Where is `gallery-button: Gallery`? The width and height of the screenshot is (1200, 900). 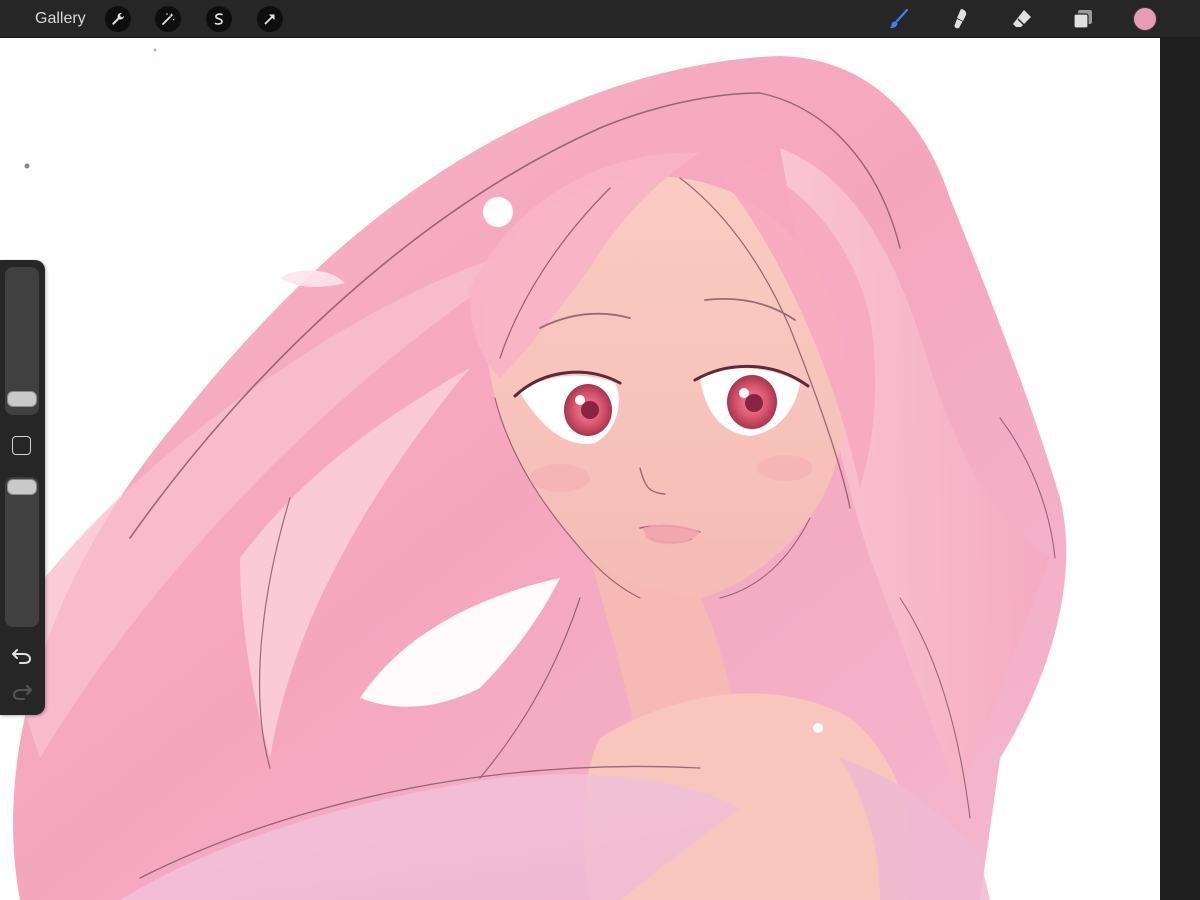
gallery-button: Gallery is located at coordinates (60, 19).